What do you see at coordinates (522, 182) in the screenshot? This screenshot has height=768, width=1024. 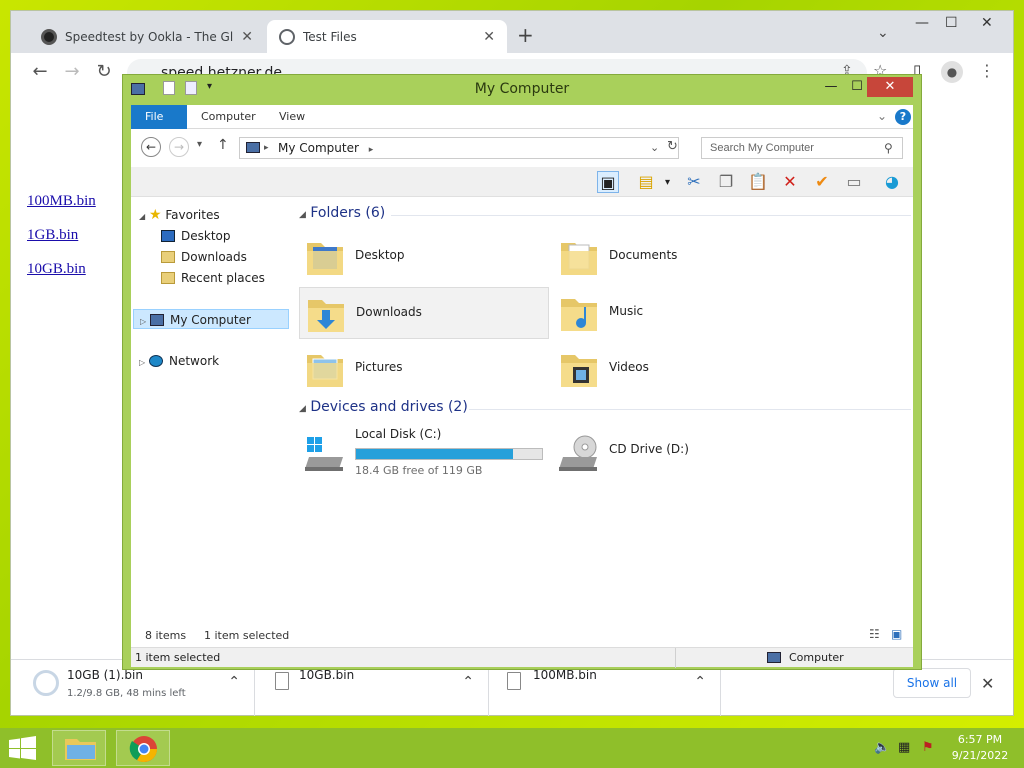 I see `command-toolbar: ▣ ▤ ▾ ✂ ❐ 📋 ✕ ✔ ▭ ◕` at bounding box center [522, 182].